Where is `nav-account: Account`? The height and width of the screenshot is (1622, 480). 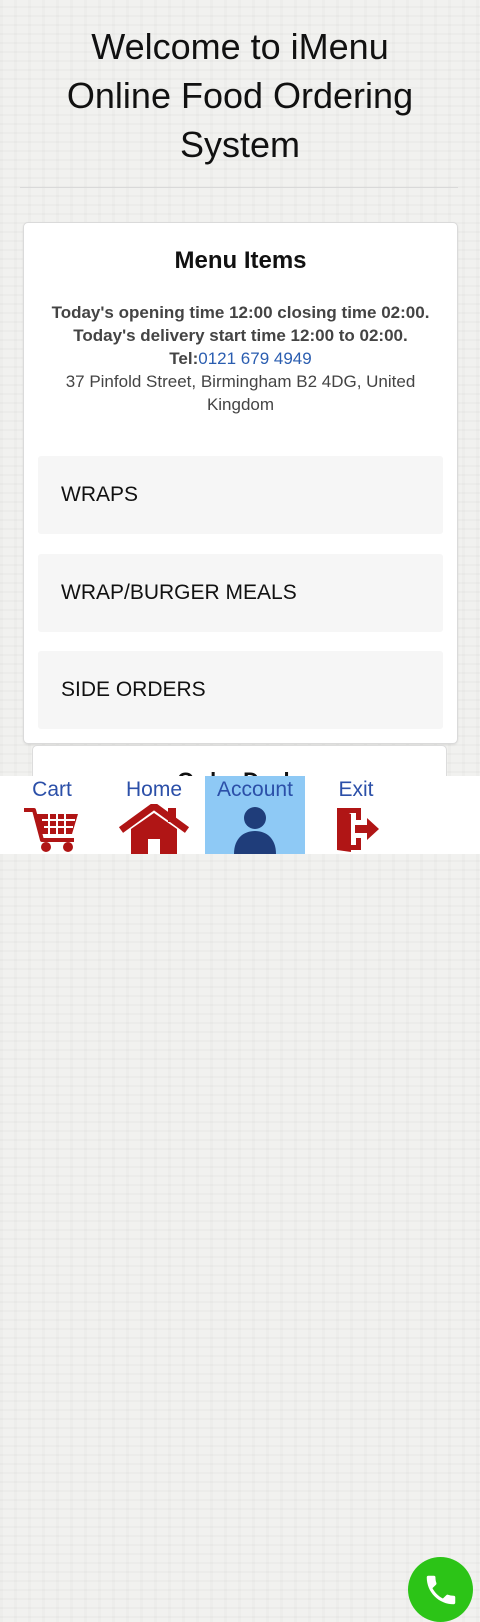 nav-account: Account is located at coordinates (255, 815).